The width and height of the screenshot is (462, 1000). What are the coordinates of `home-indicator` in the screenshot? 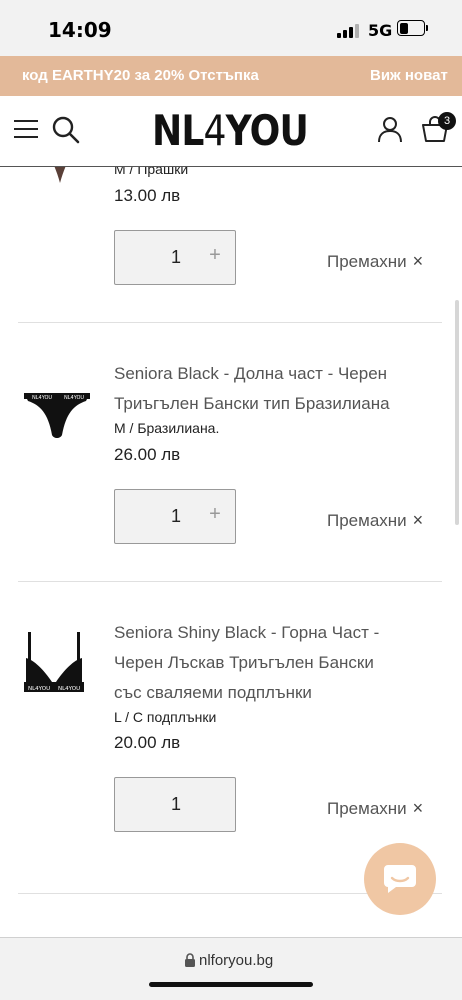 It's located at (231, 984).